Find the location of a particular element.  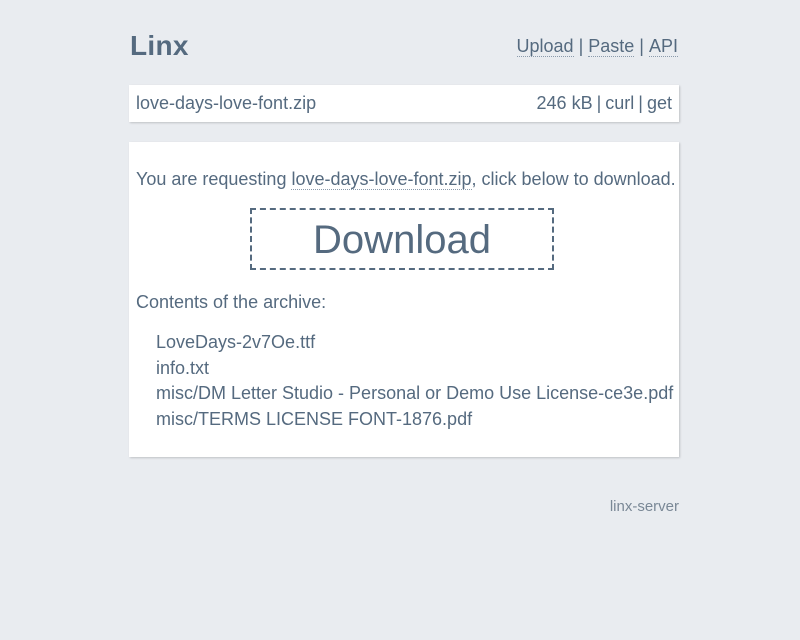

request-file-link: love-days-love-font.zip is located at coordinates (381, 179).